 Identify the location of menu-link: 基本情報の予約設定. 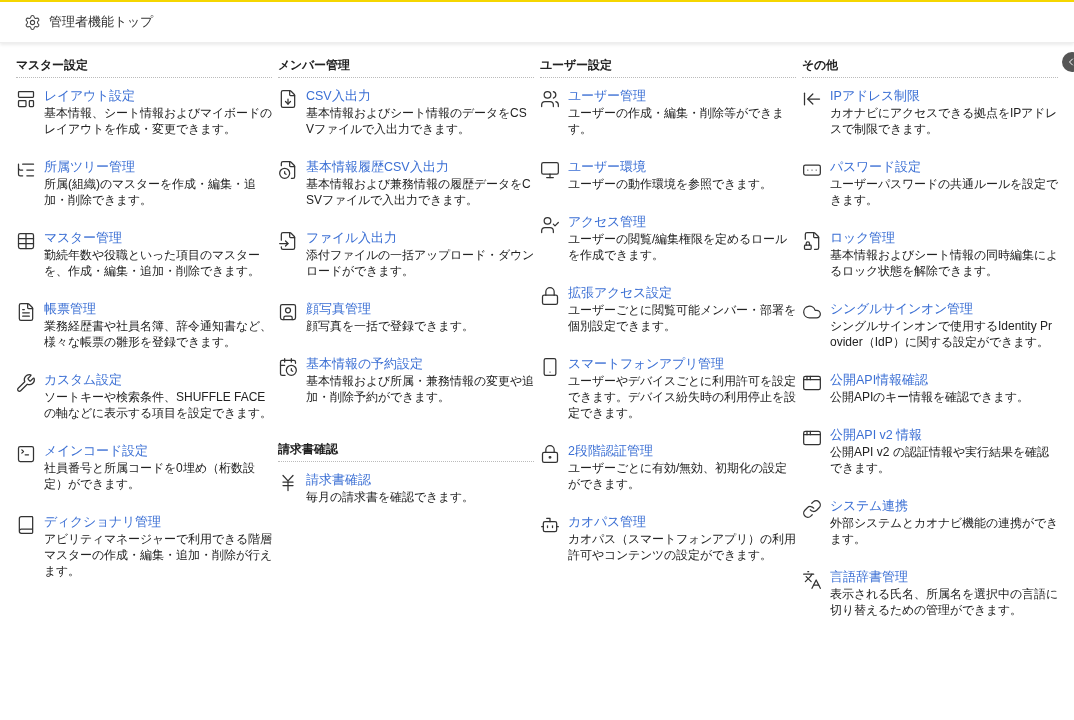
(364, 364).